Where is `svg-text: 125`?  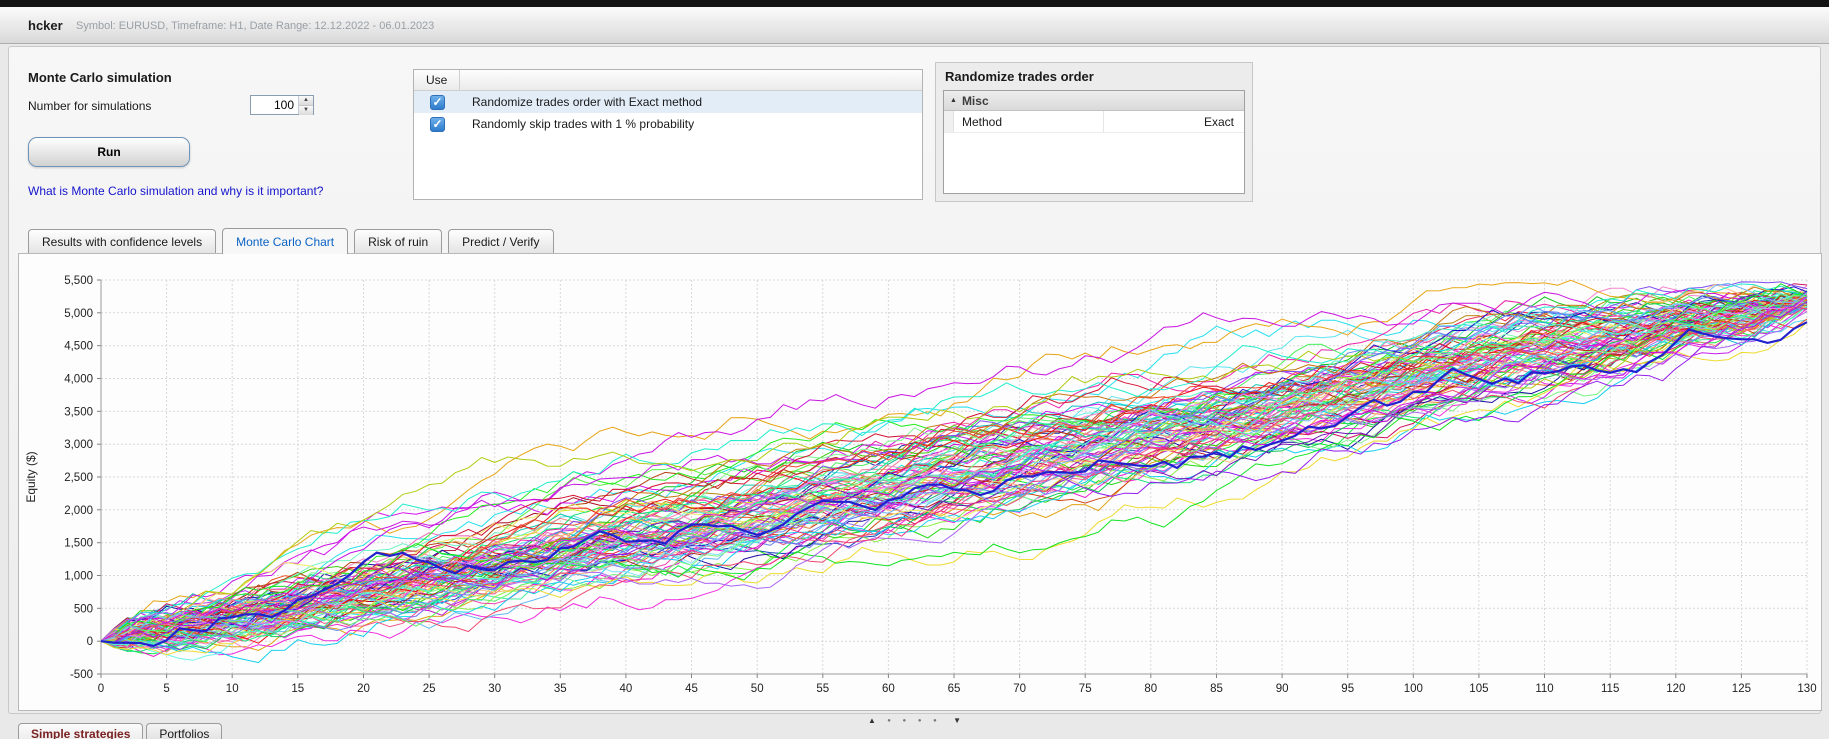 svg-text: 125 is located at coordinates (1741, 689).